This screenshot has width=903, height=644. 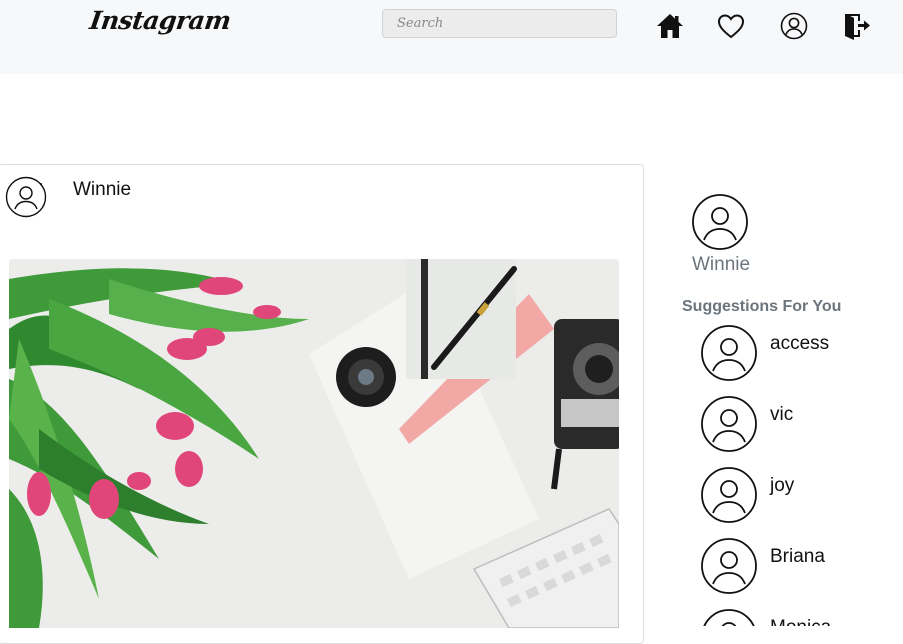 I want to click on current-user-avatar-icon, so click(x=720, y=222).